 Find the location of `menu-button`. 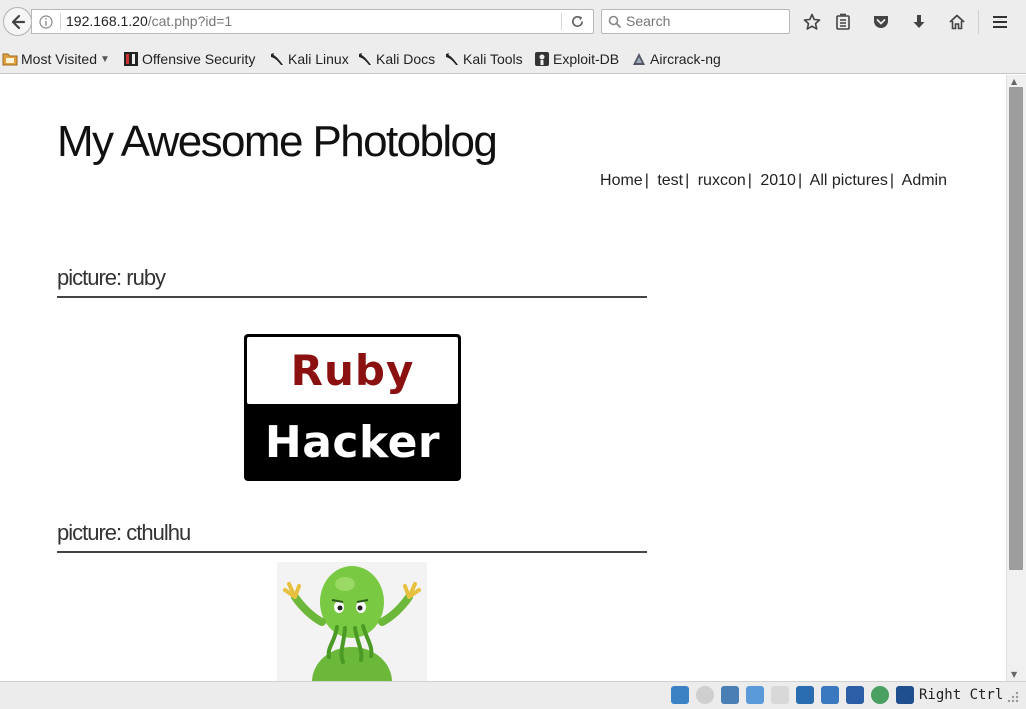

menu-button is located at coordinates (1000, 22).